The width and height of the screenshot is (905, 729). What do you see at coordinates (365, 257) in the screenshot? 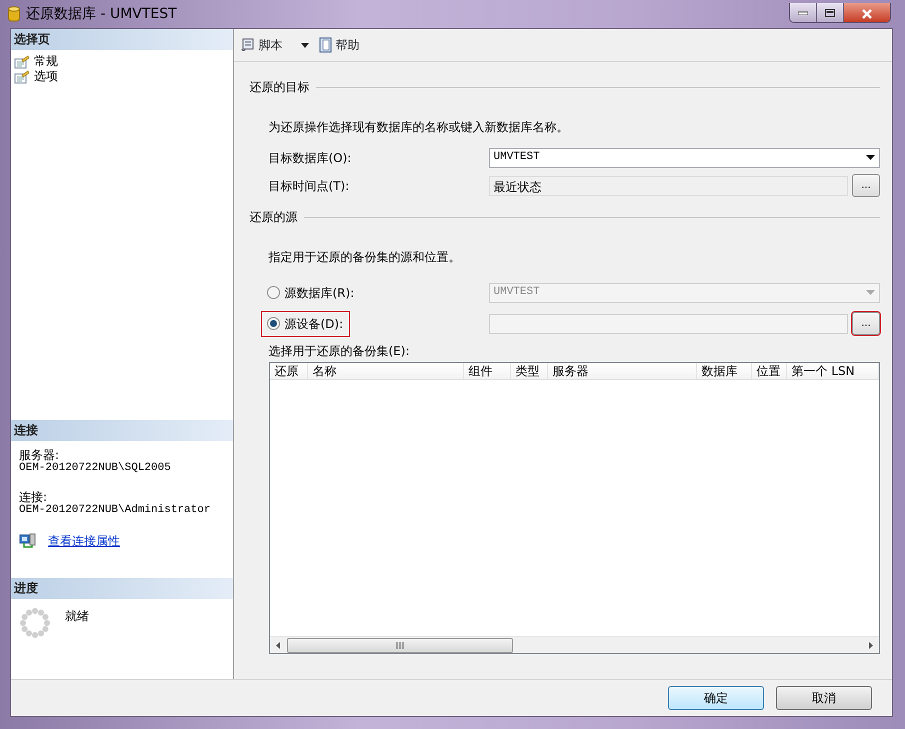
I see `source-description: 指定用于还原的备份集的源和位置。` at bounding box center [365, 257].